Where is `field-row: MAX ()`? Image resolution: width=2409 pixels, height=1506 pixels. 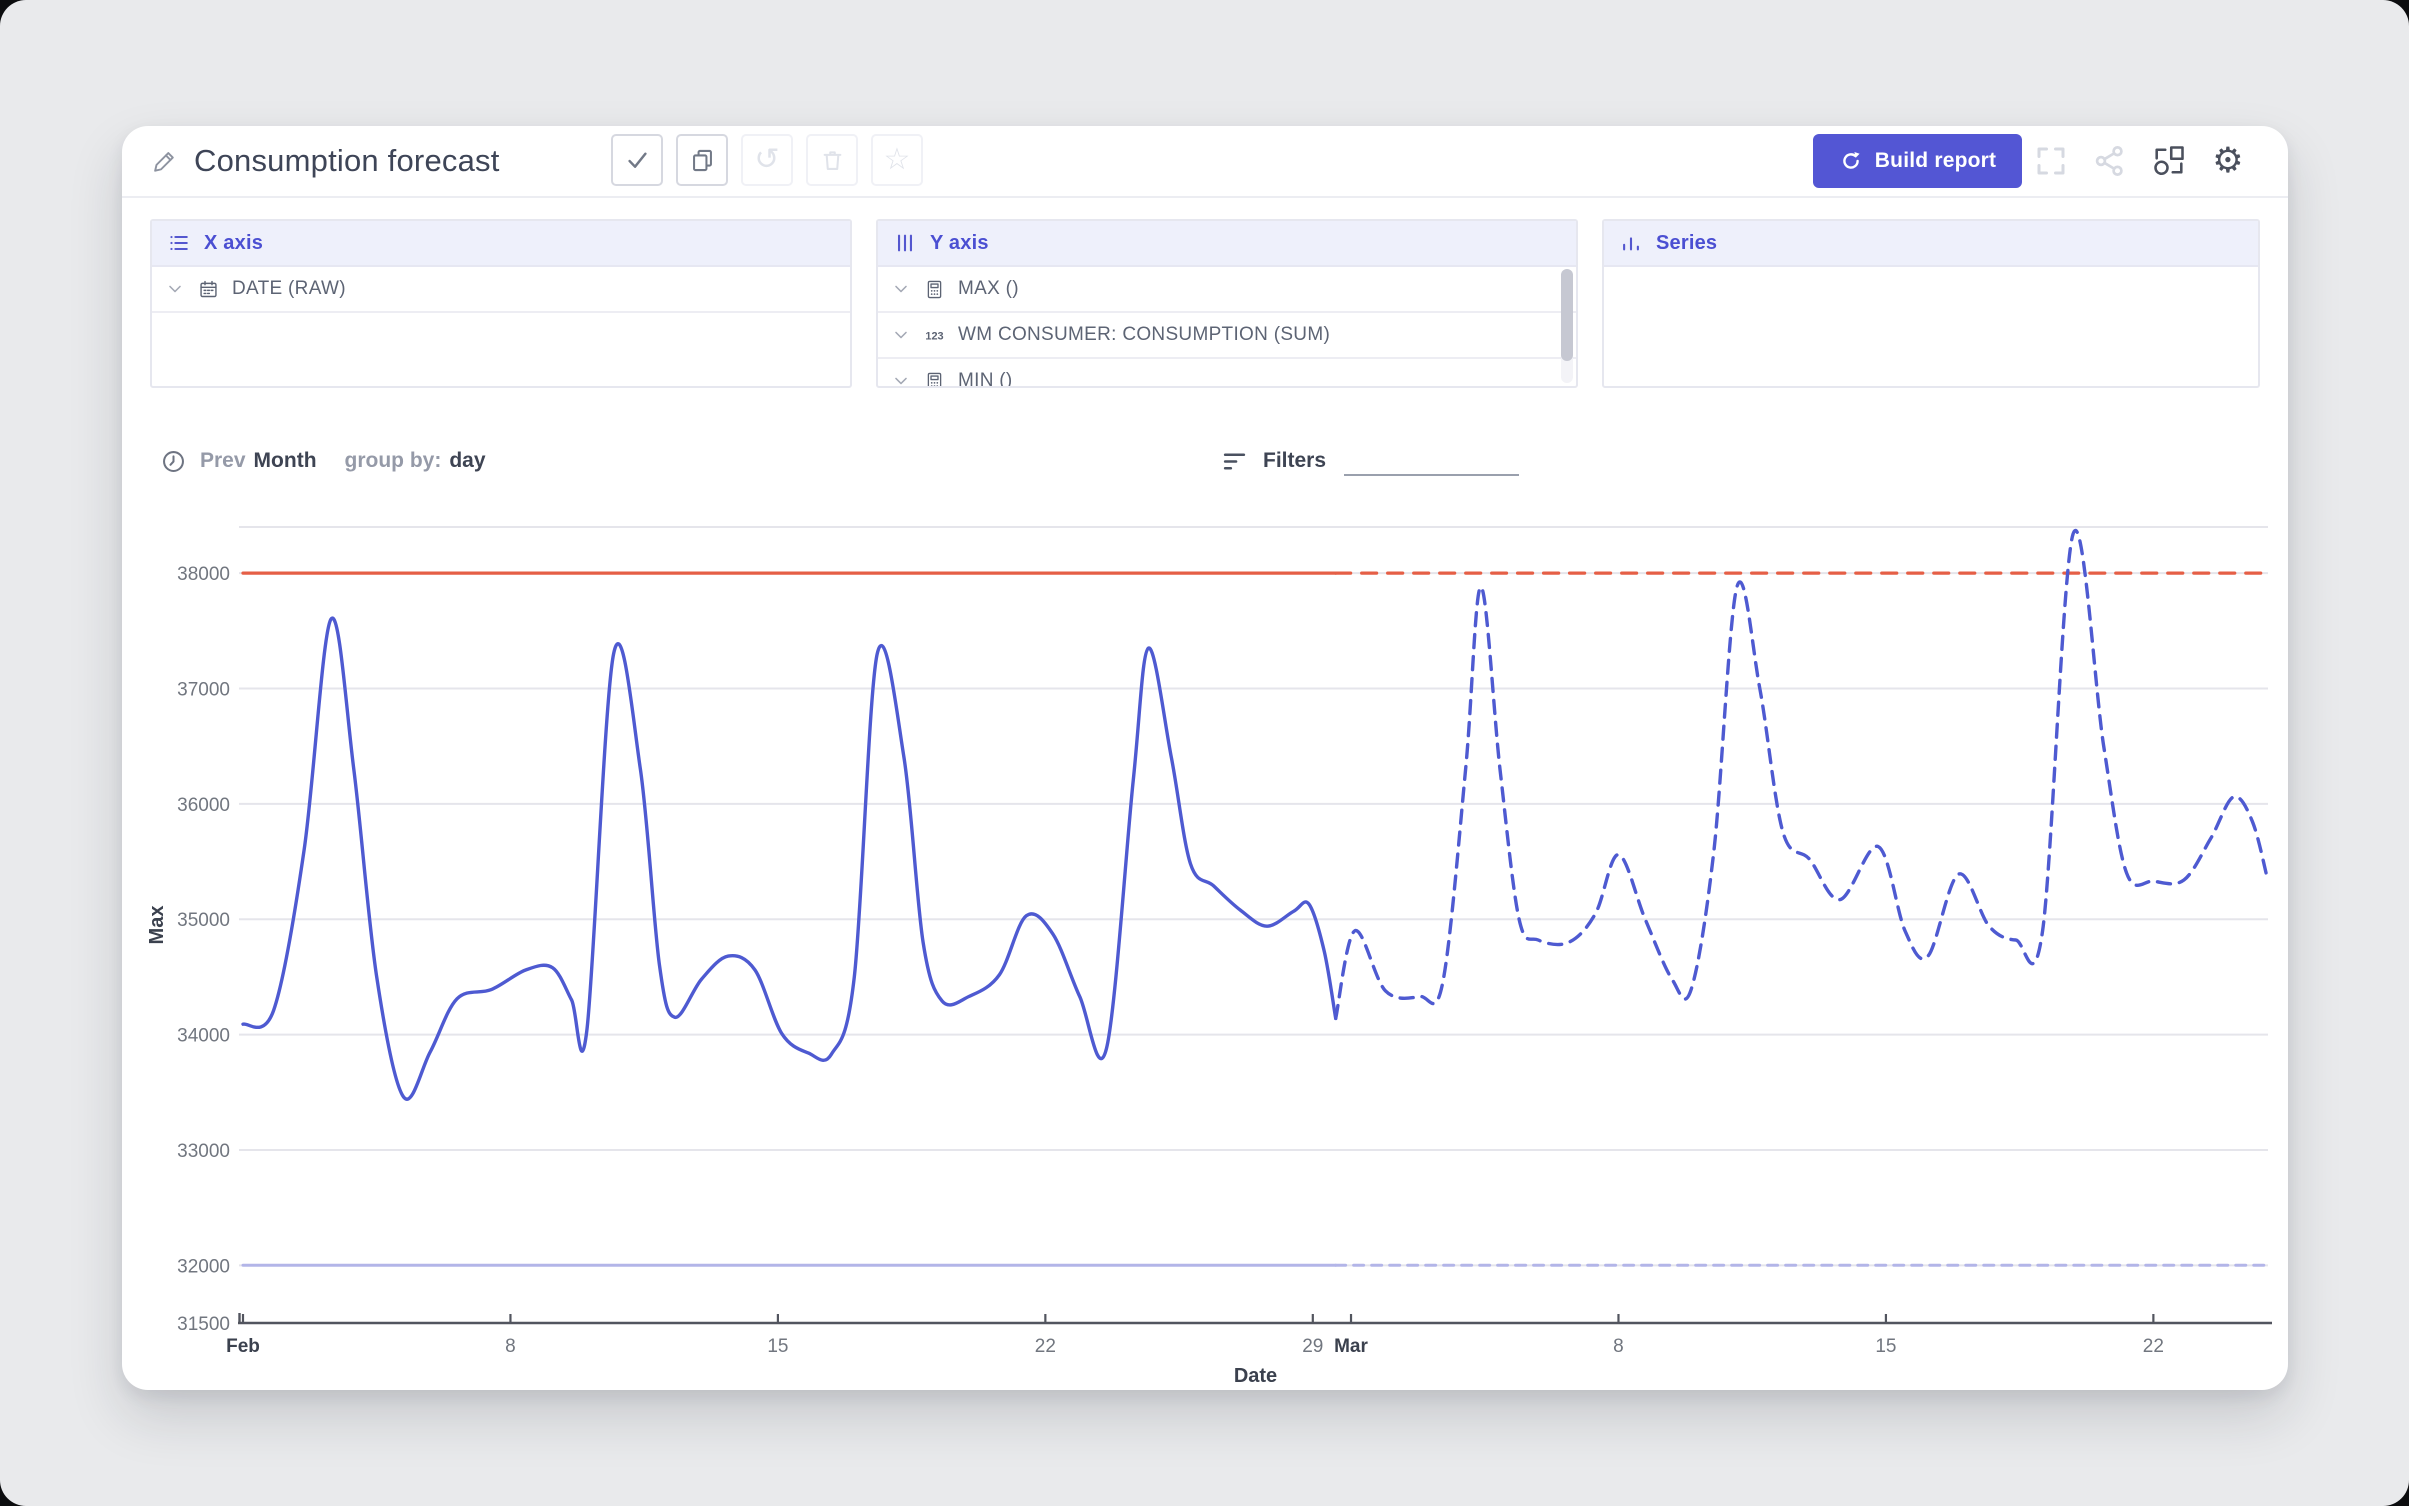 field-row: MAX () is located at coordinates (1227, 290).